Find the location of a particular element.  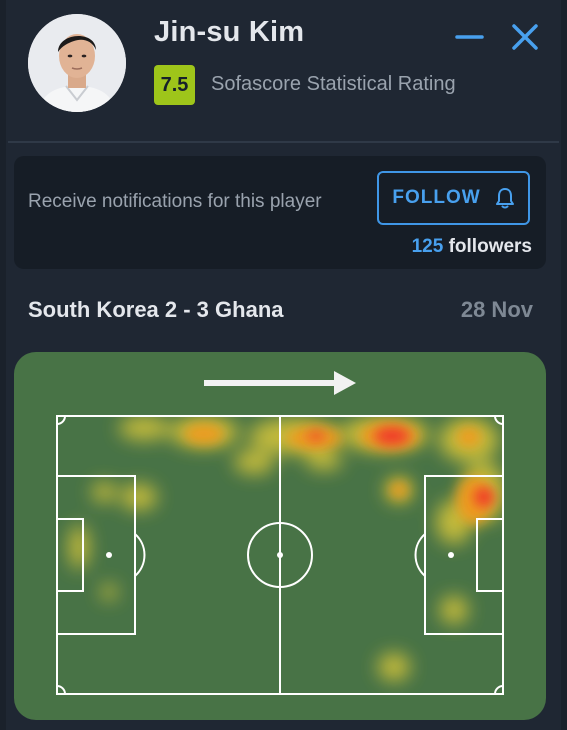

minus-icon is located at coordinates (469, 37).